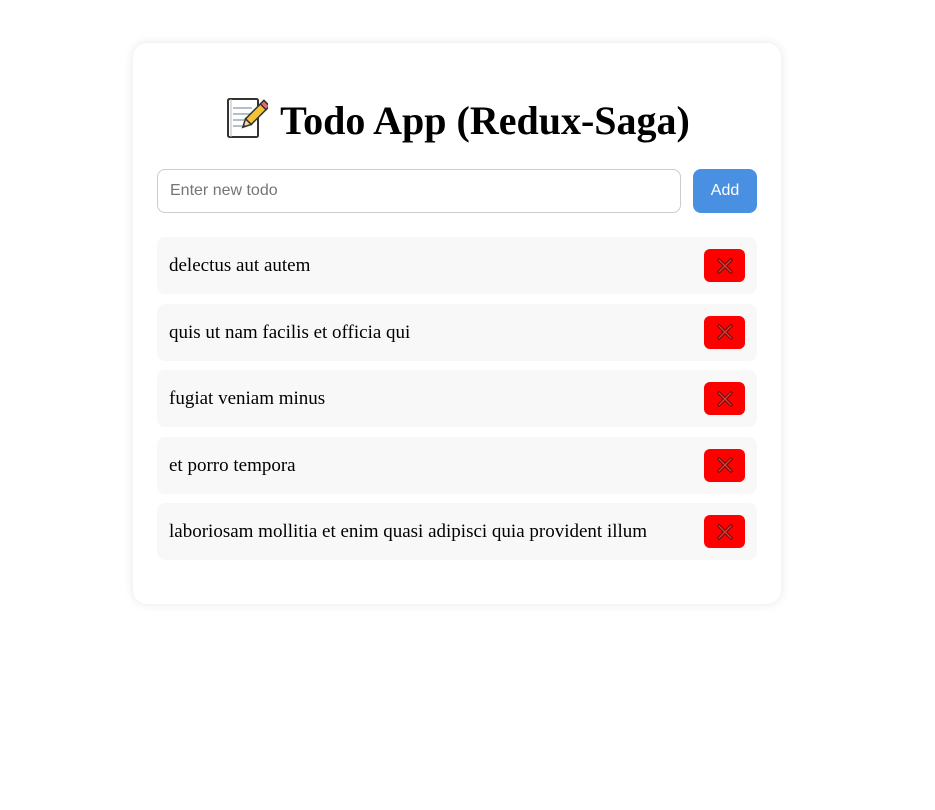 The image size is (935, 810). What do you see at coordinates (290, 332) in the screenshot?
I see `todo-text: quis ut nam facilis et officia qui` at bounding box center [290, 332].